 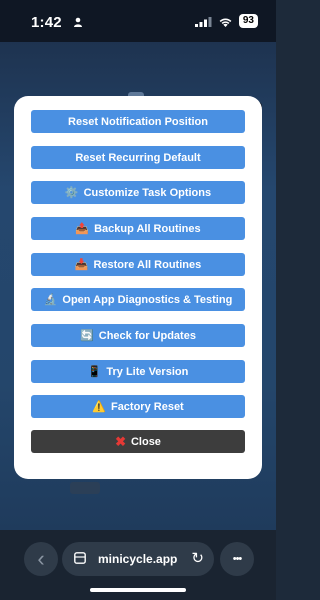 I want to click on microscope-icon: 🔬, so click(x=50, y=300).